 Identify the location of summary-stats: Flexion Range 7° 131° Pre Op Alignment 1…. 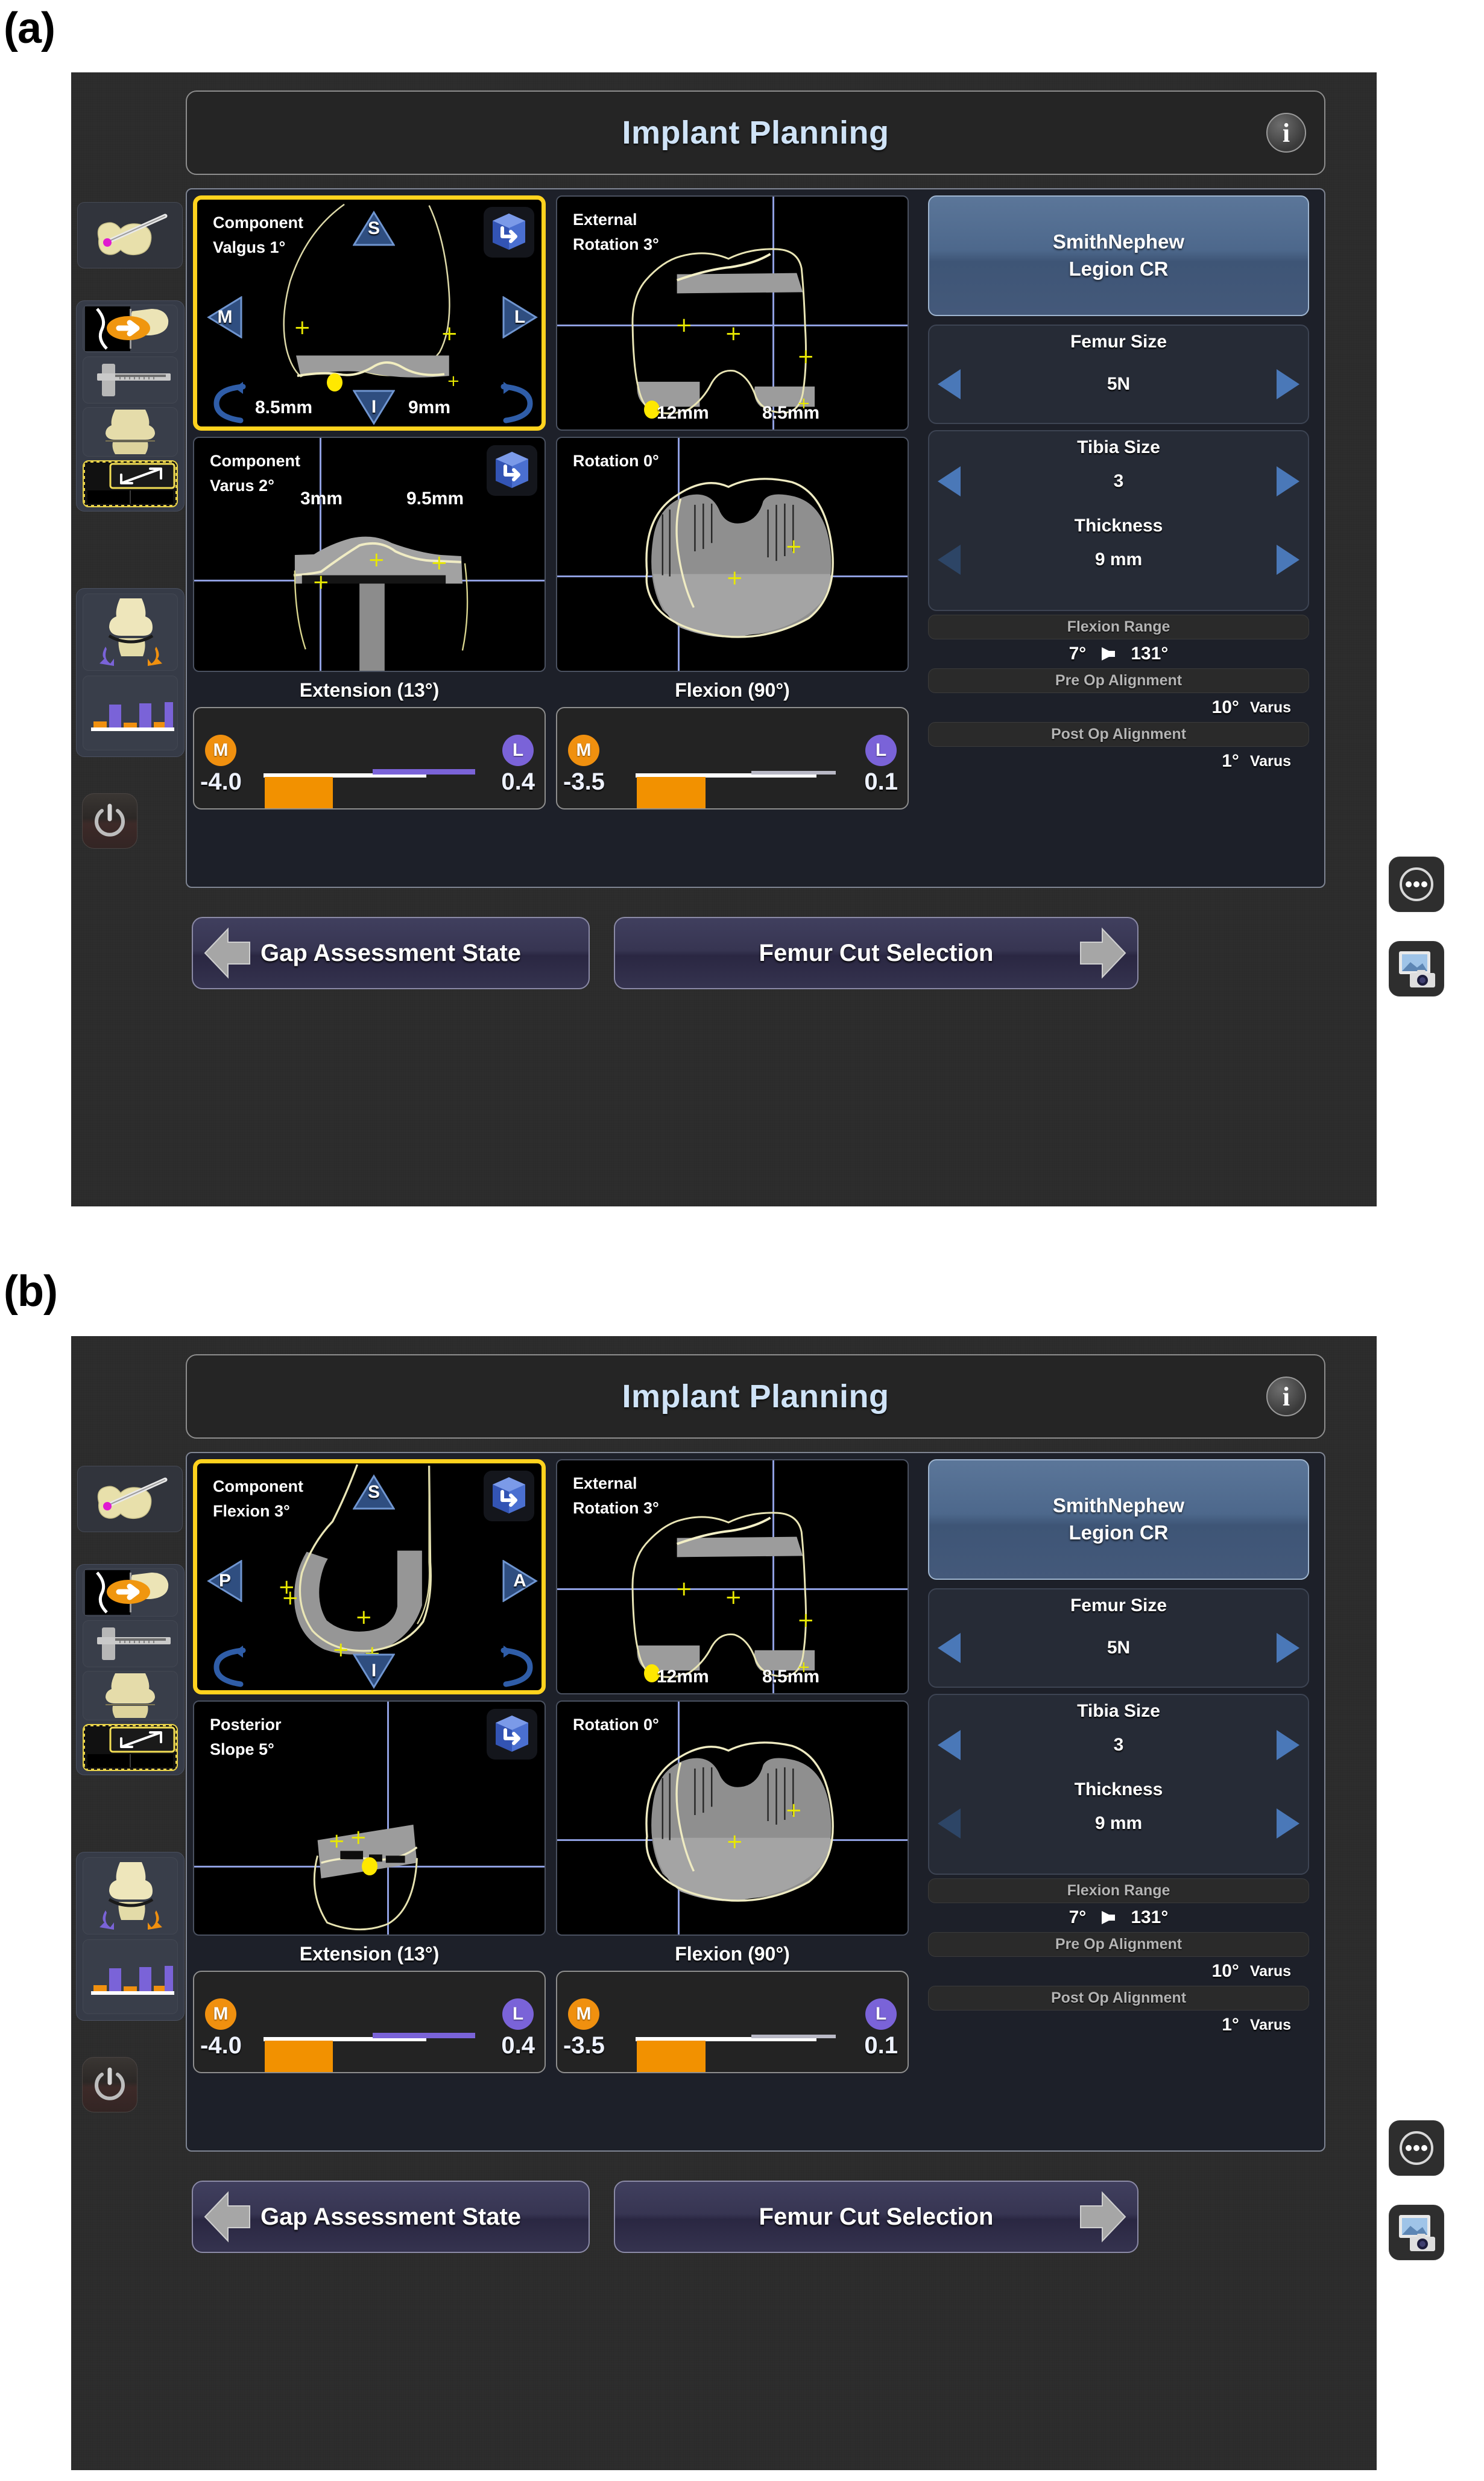
(1118, 695).